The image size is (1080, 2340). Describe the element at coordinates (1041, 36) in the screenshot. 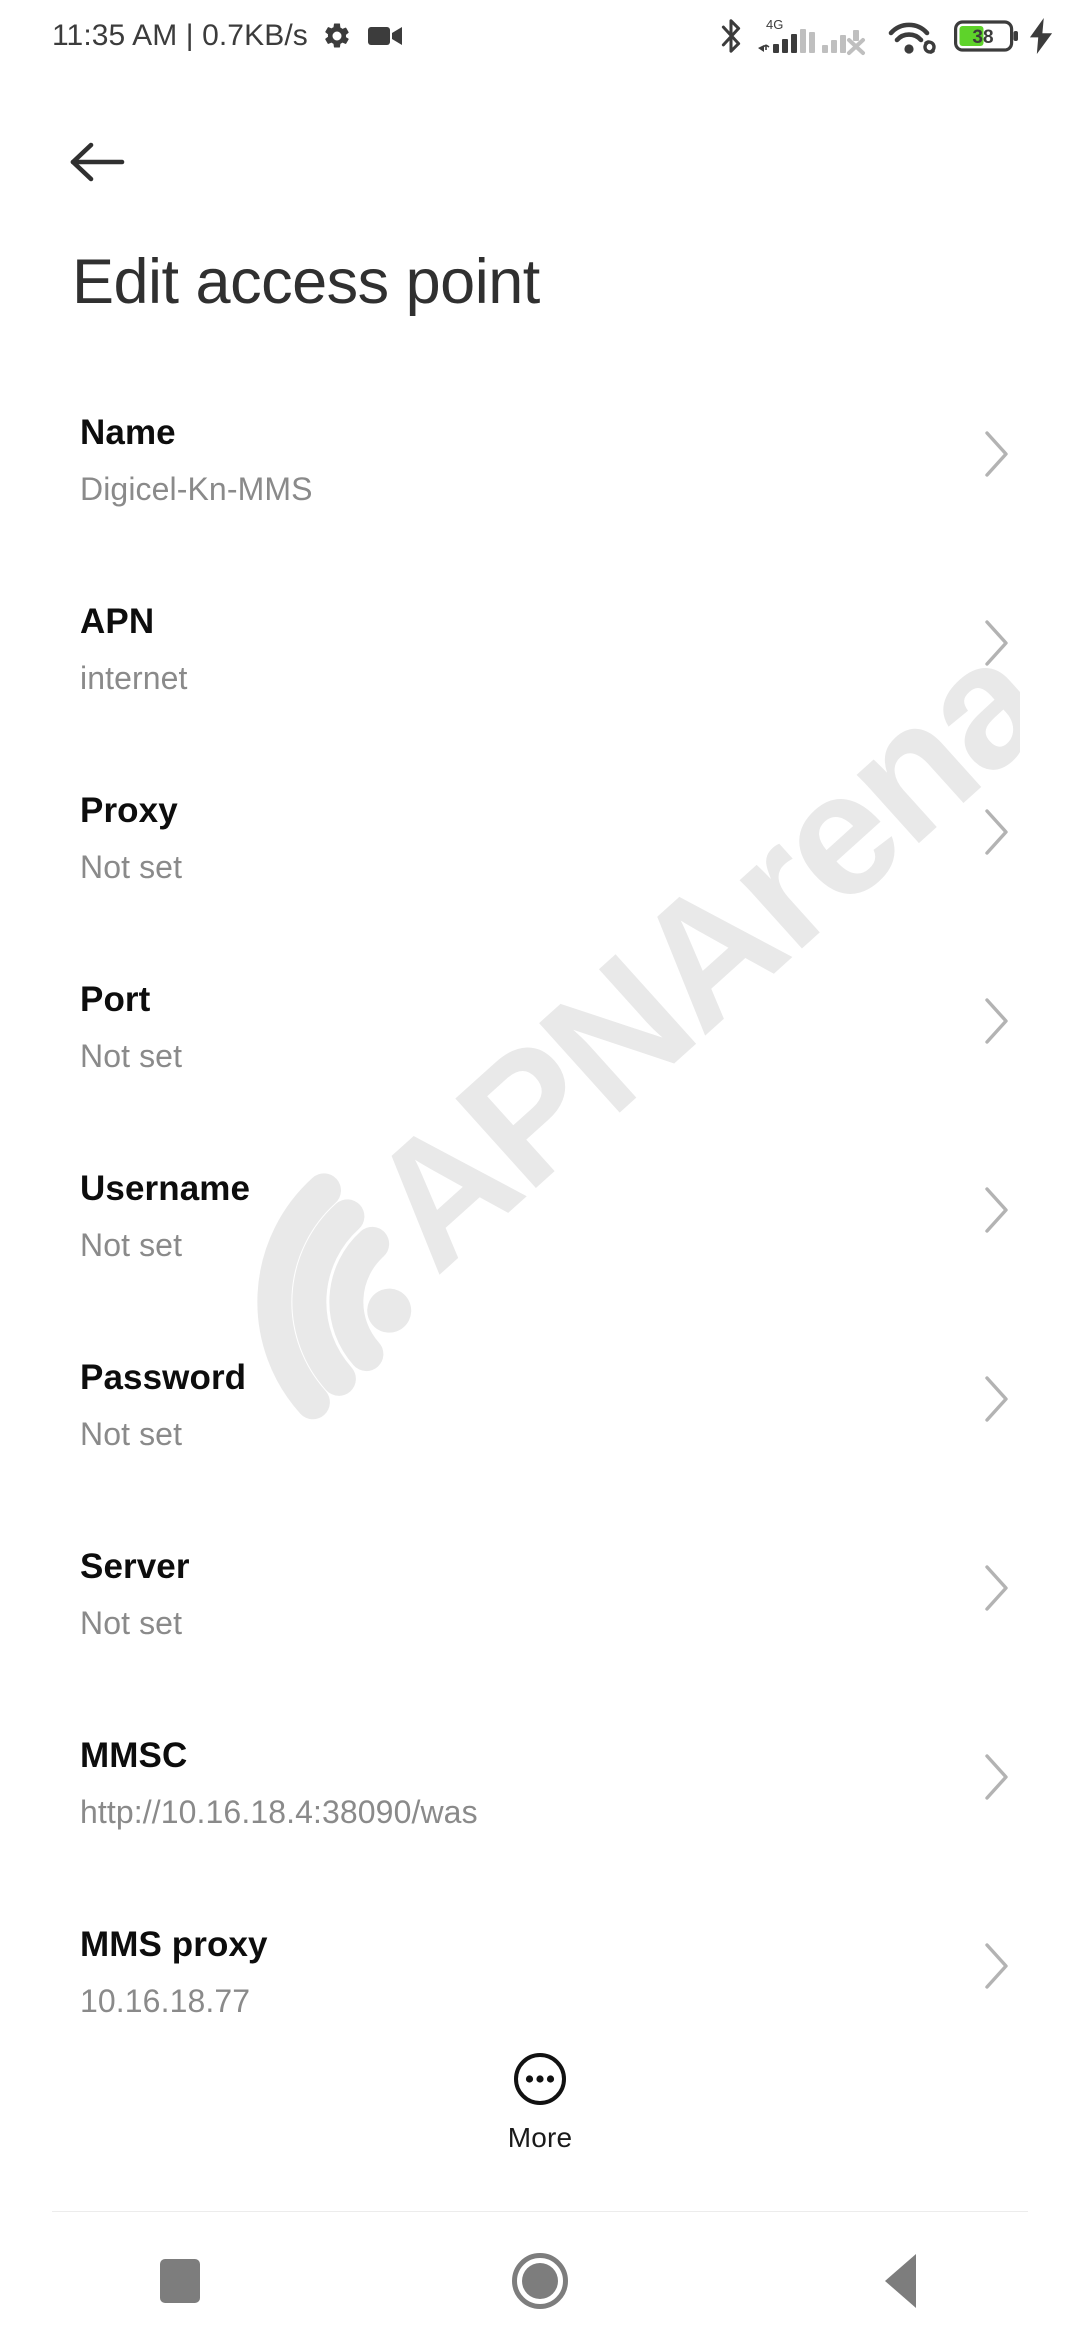

I see `charging-bolt-icon` at that location.